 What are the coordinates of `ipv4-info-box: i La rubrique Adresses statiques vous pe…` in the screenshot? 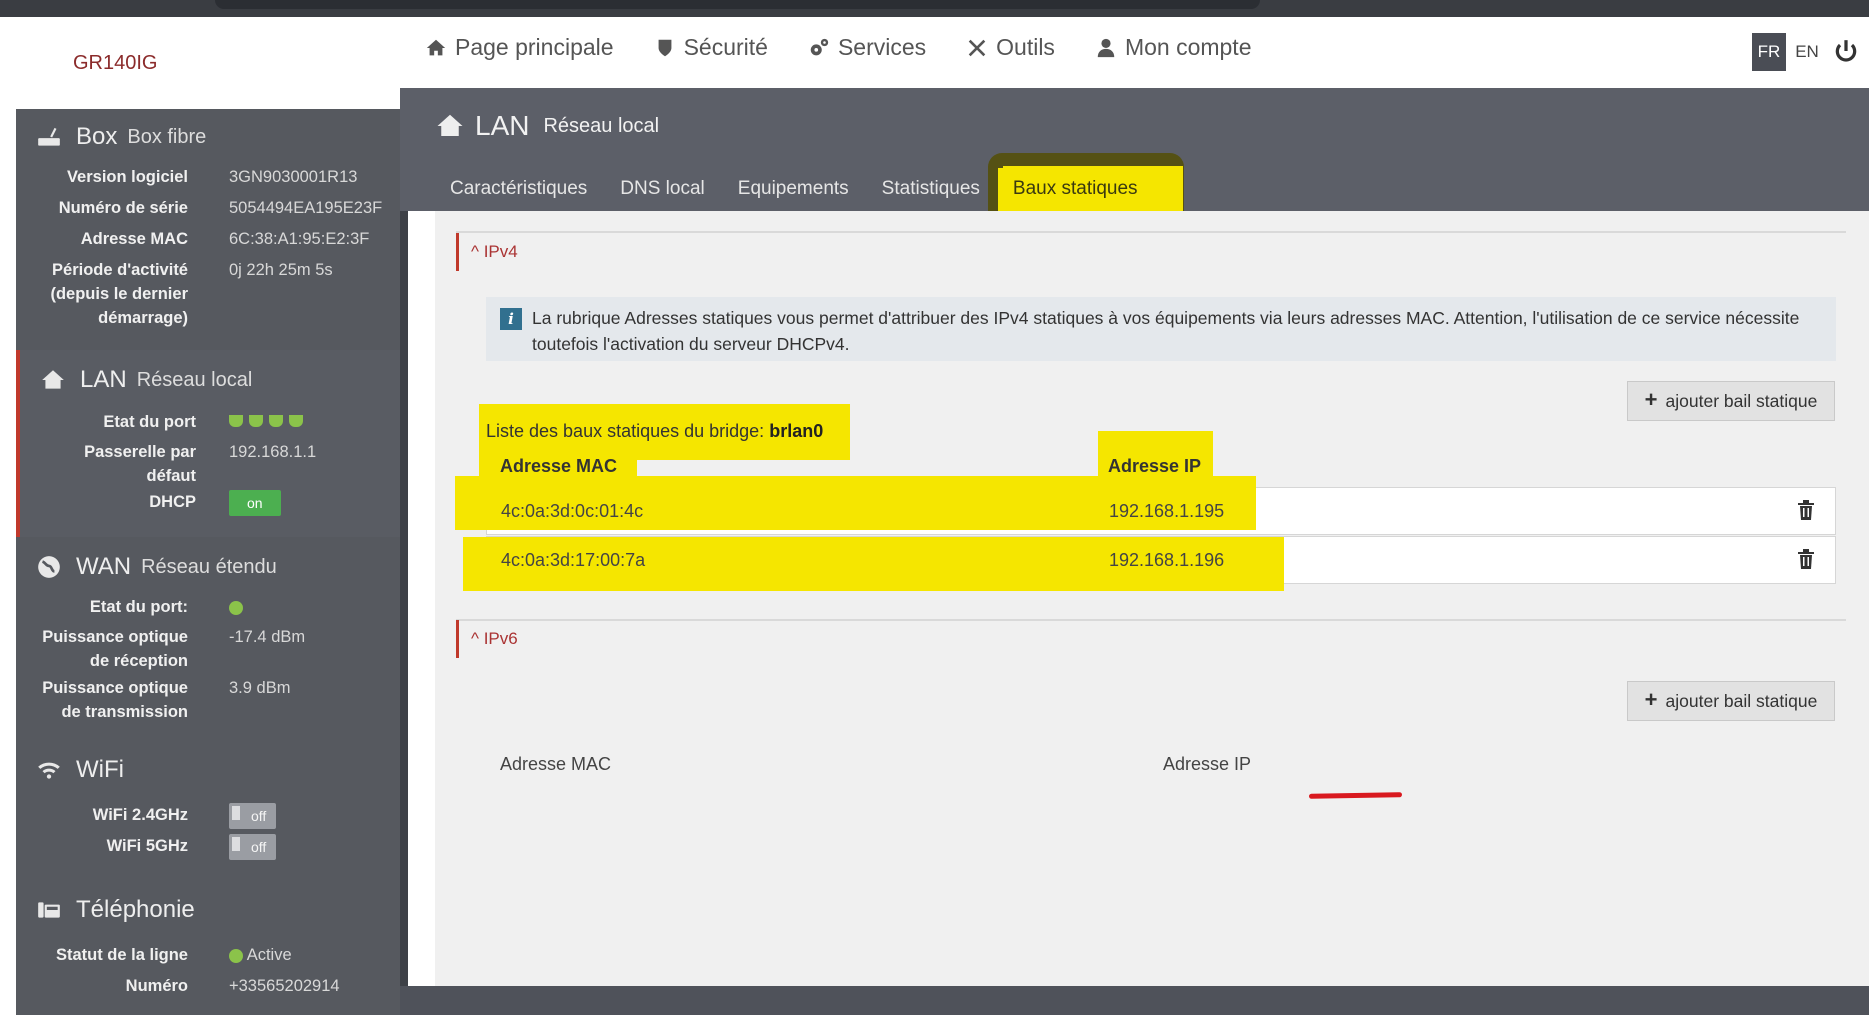 It's located at (1161, 329).